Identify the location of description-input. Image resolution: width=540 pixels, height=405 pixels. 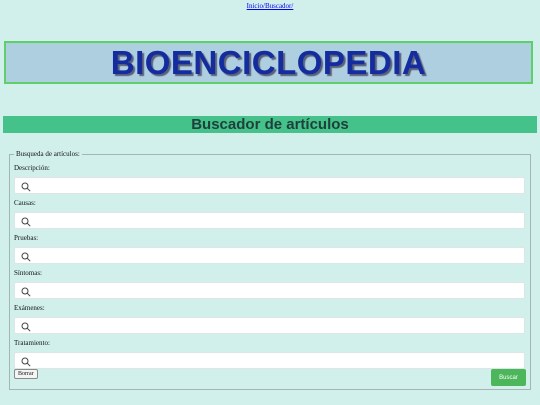
(269, 185).